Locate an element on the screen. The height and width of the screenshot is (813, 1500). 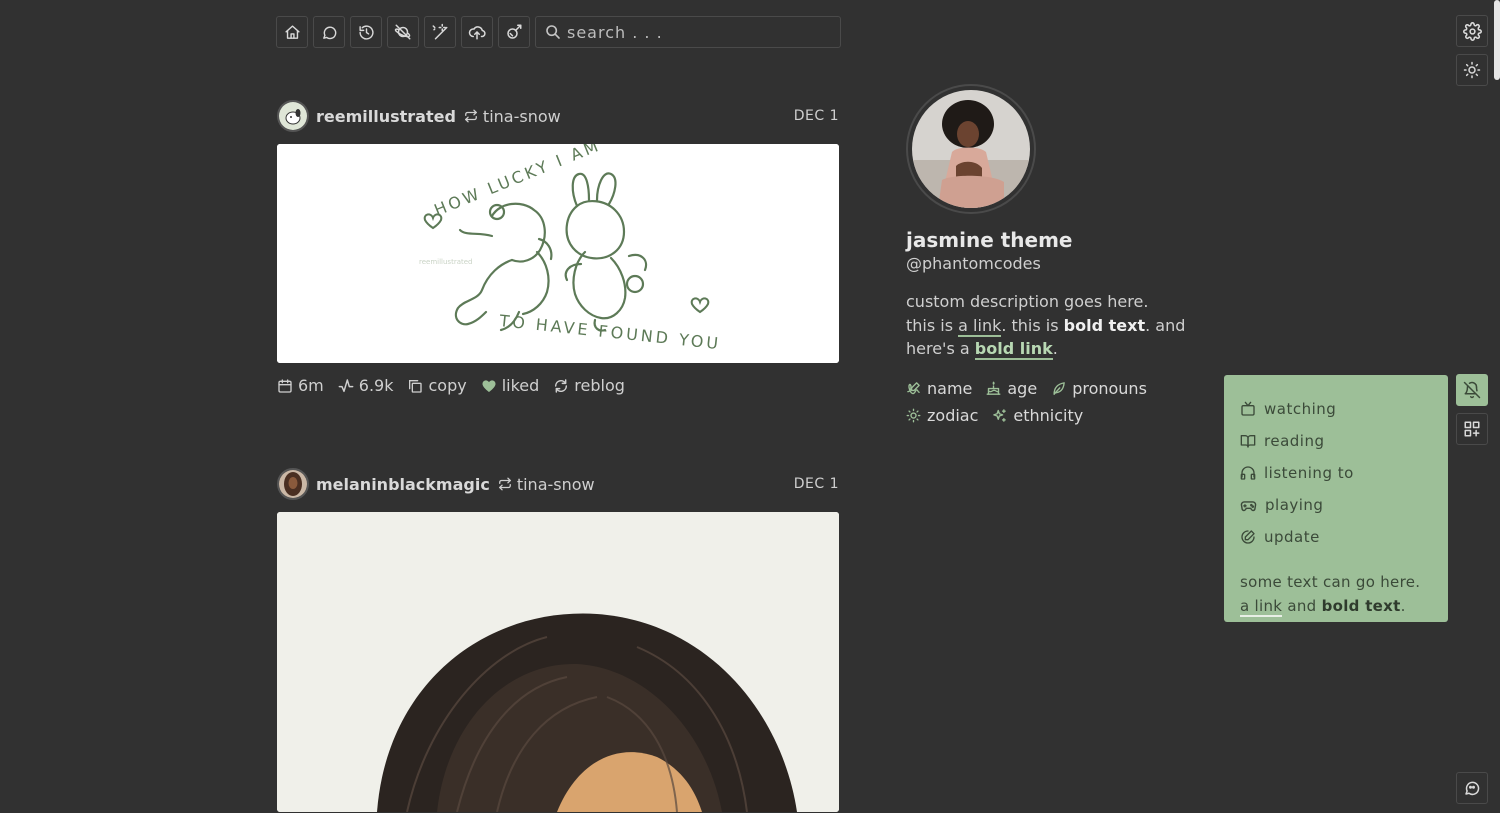
panel-item-label: reading is located at coordinates (1294, 441).